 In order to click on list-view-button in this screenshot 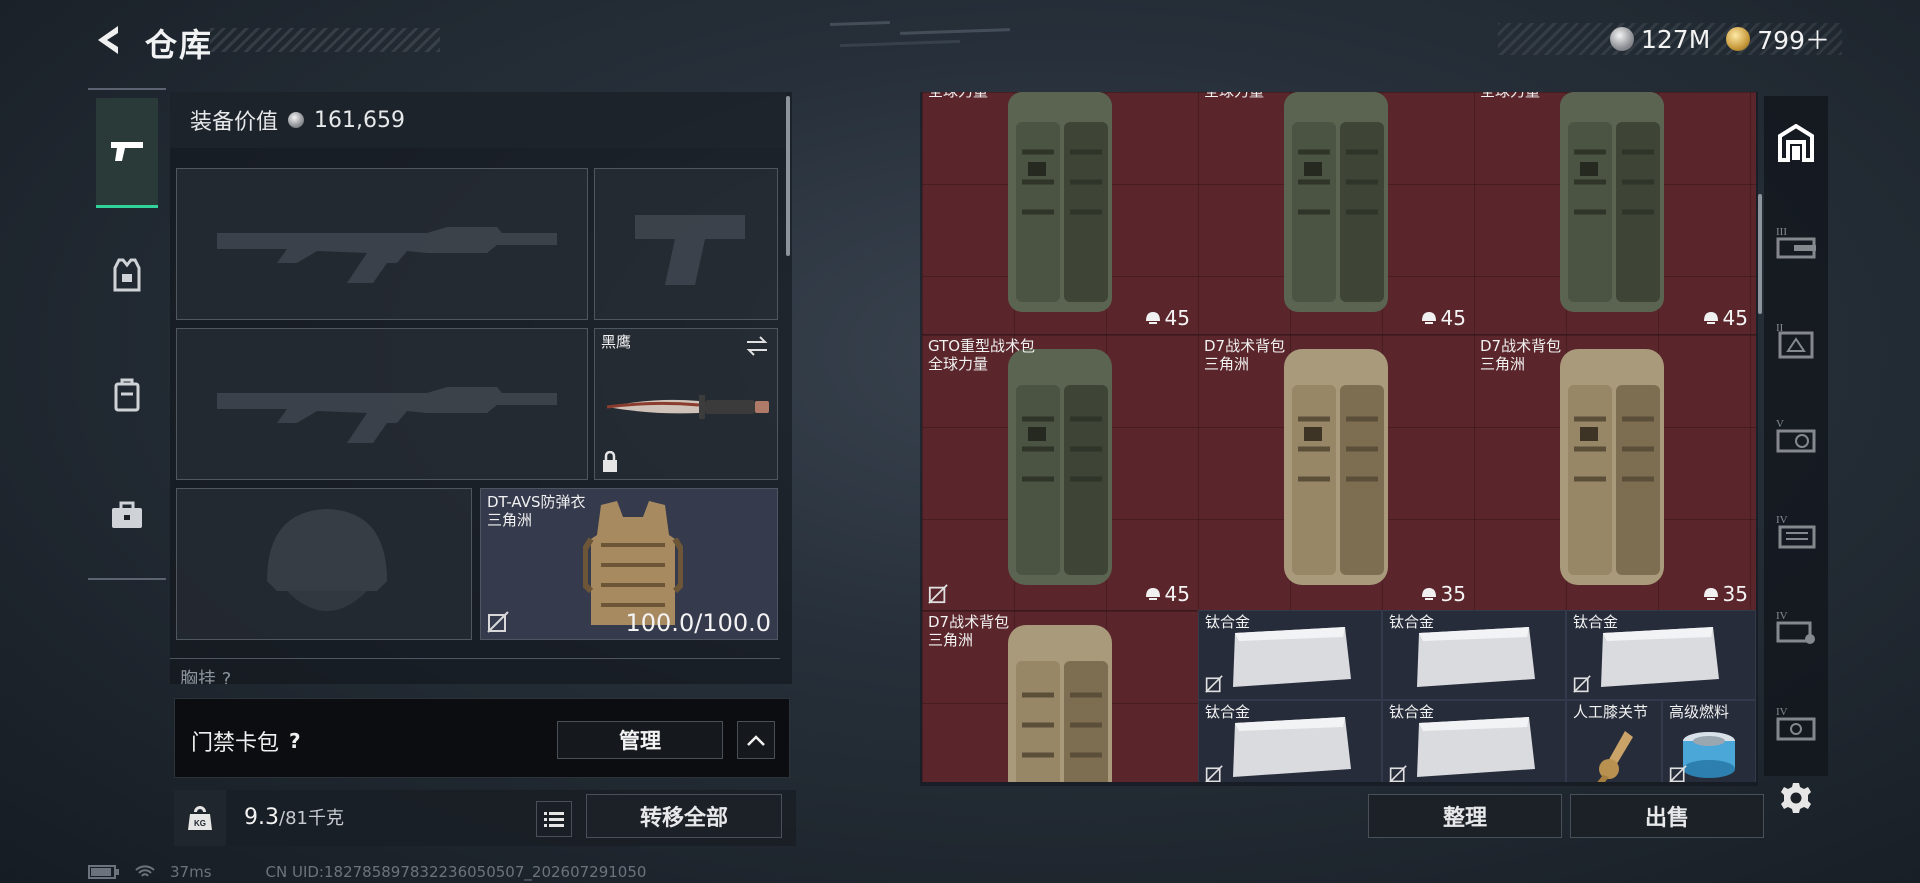, I will do `click(554, 819)`.